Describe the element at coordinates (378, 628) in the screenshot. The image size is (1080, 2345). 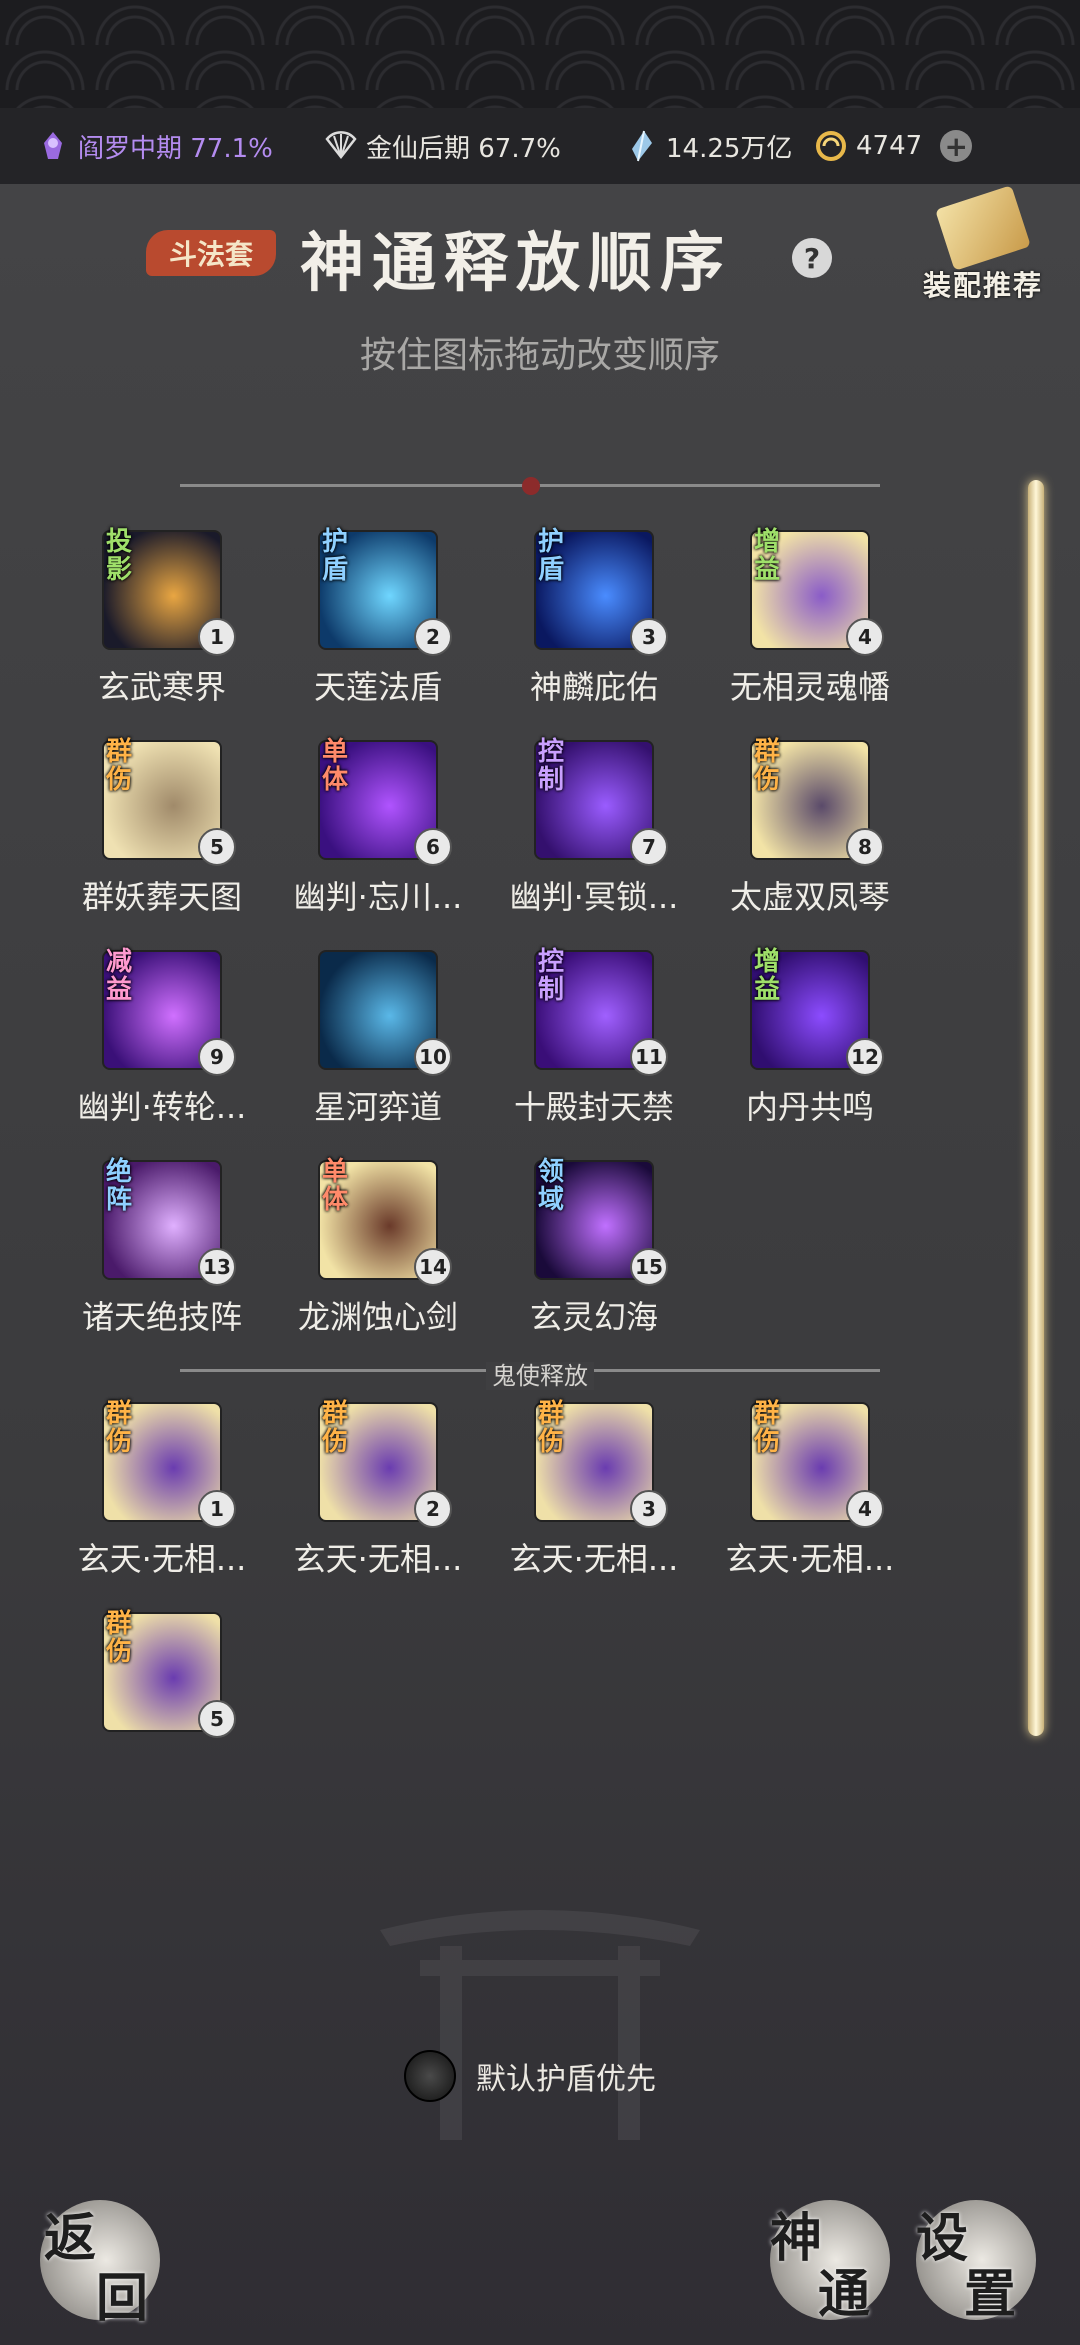
I see `skill-slot: 护盾 2 天莲法盾` at that location.